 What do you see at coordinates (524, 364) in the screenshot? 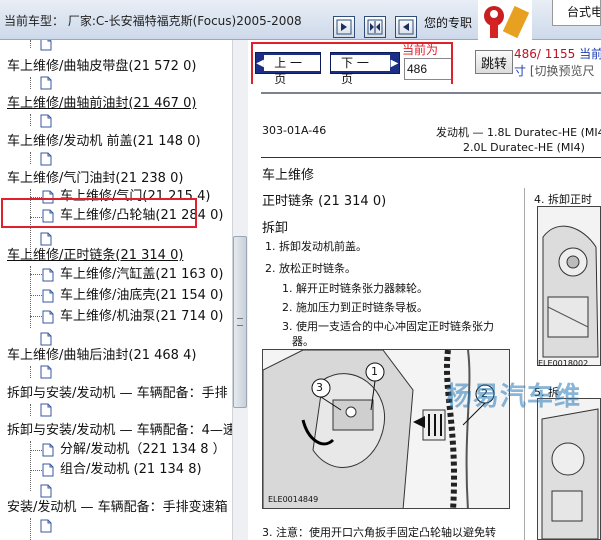
I see `column-divider` at bounding box center [524, 364].